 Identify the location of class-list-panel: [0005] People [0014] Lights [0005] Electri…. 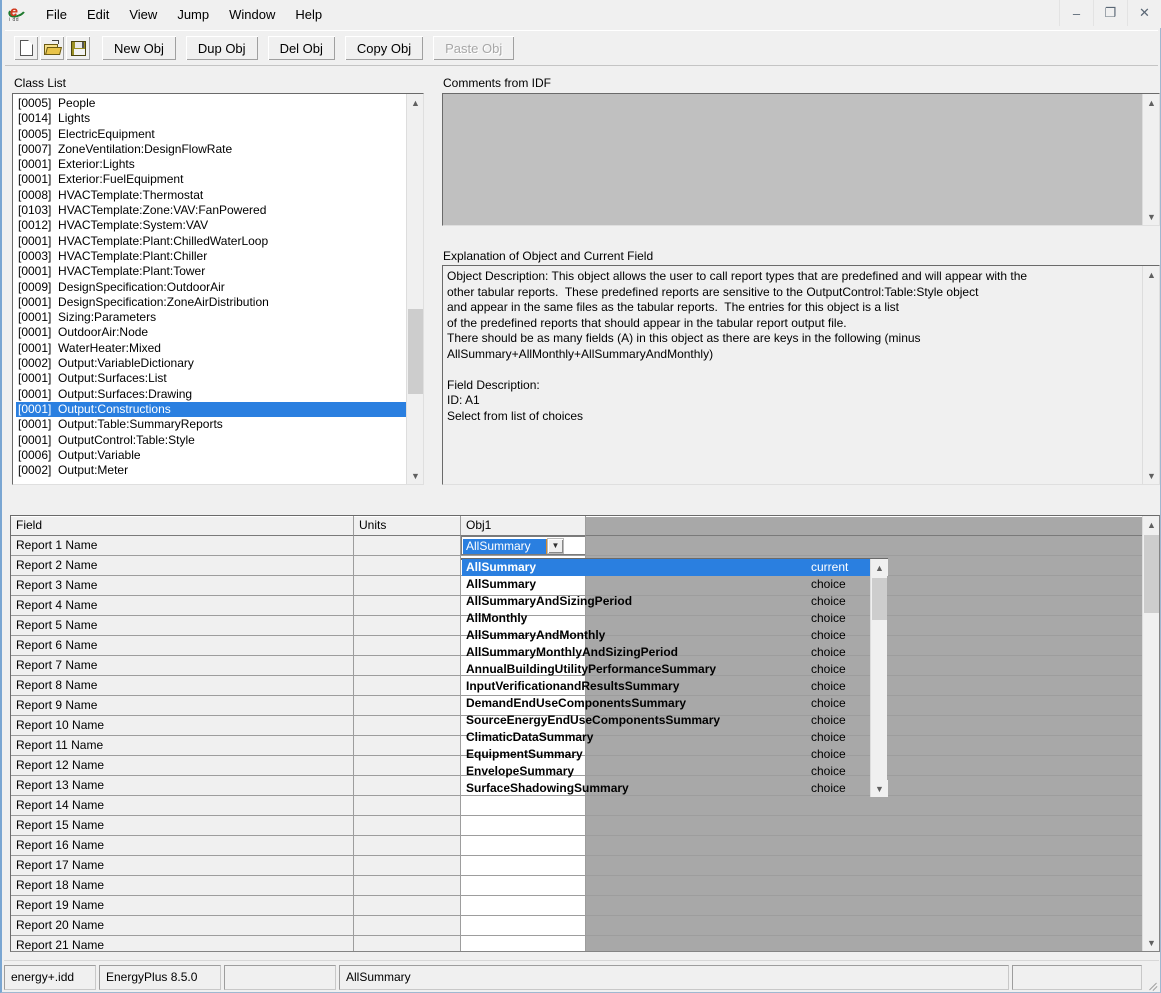
(218, 289).